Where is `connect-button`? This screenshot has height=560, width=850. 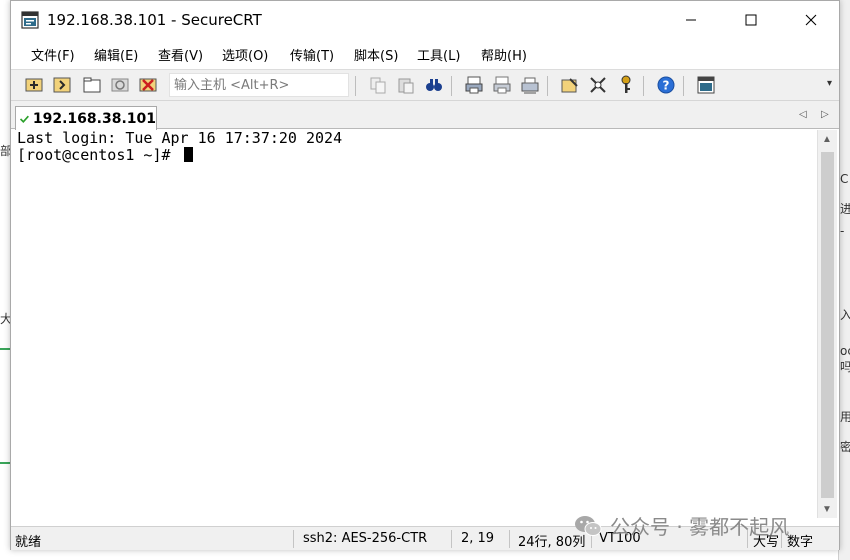
connect-button is located at coordinates (34, 85).